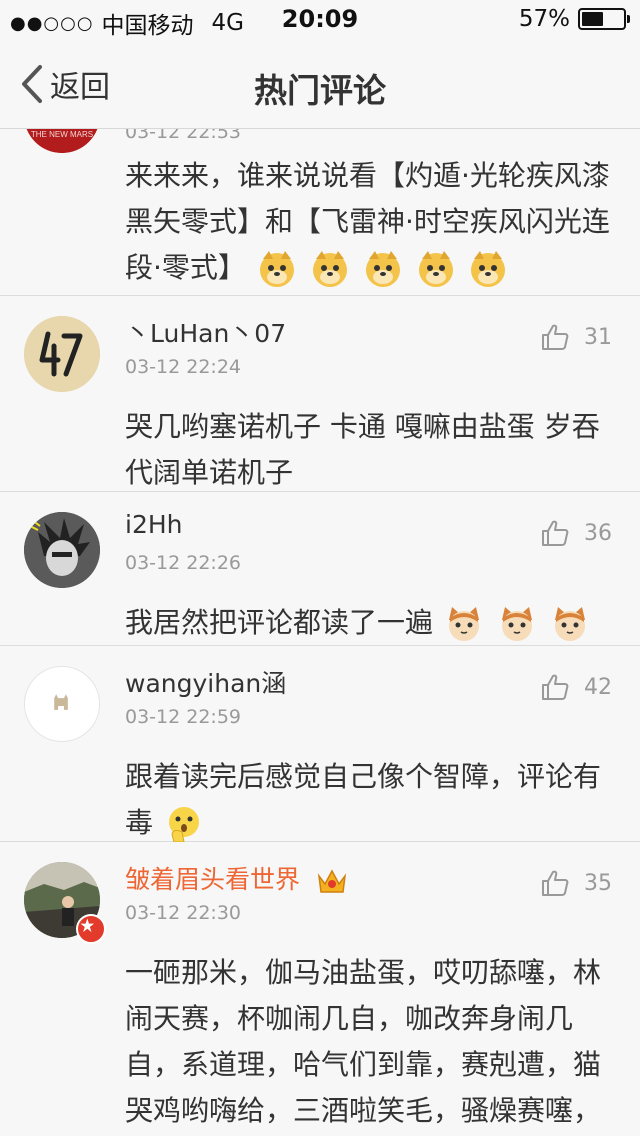 This screenshot has width=640, height=1136. What do you see at coordinates (544, 19) in the screenshot?
I see `battery-percent: 57%` at bounding box center [544, 19].